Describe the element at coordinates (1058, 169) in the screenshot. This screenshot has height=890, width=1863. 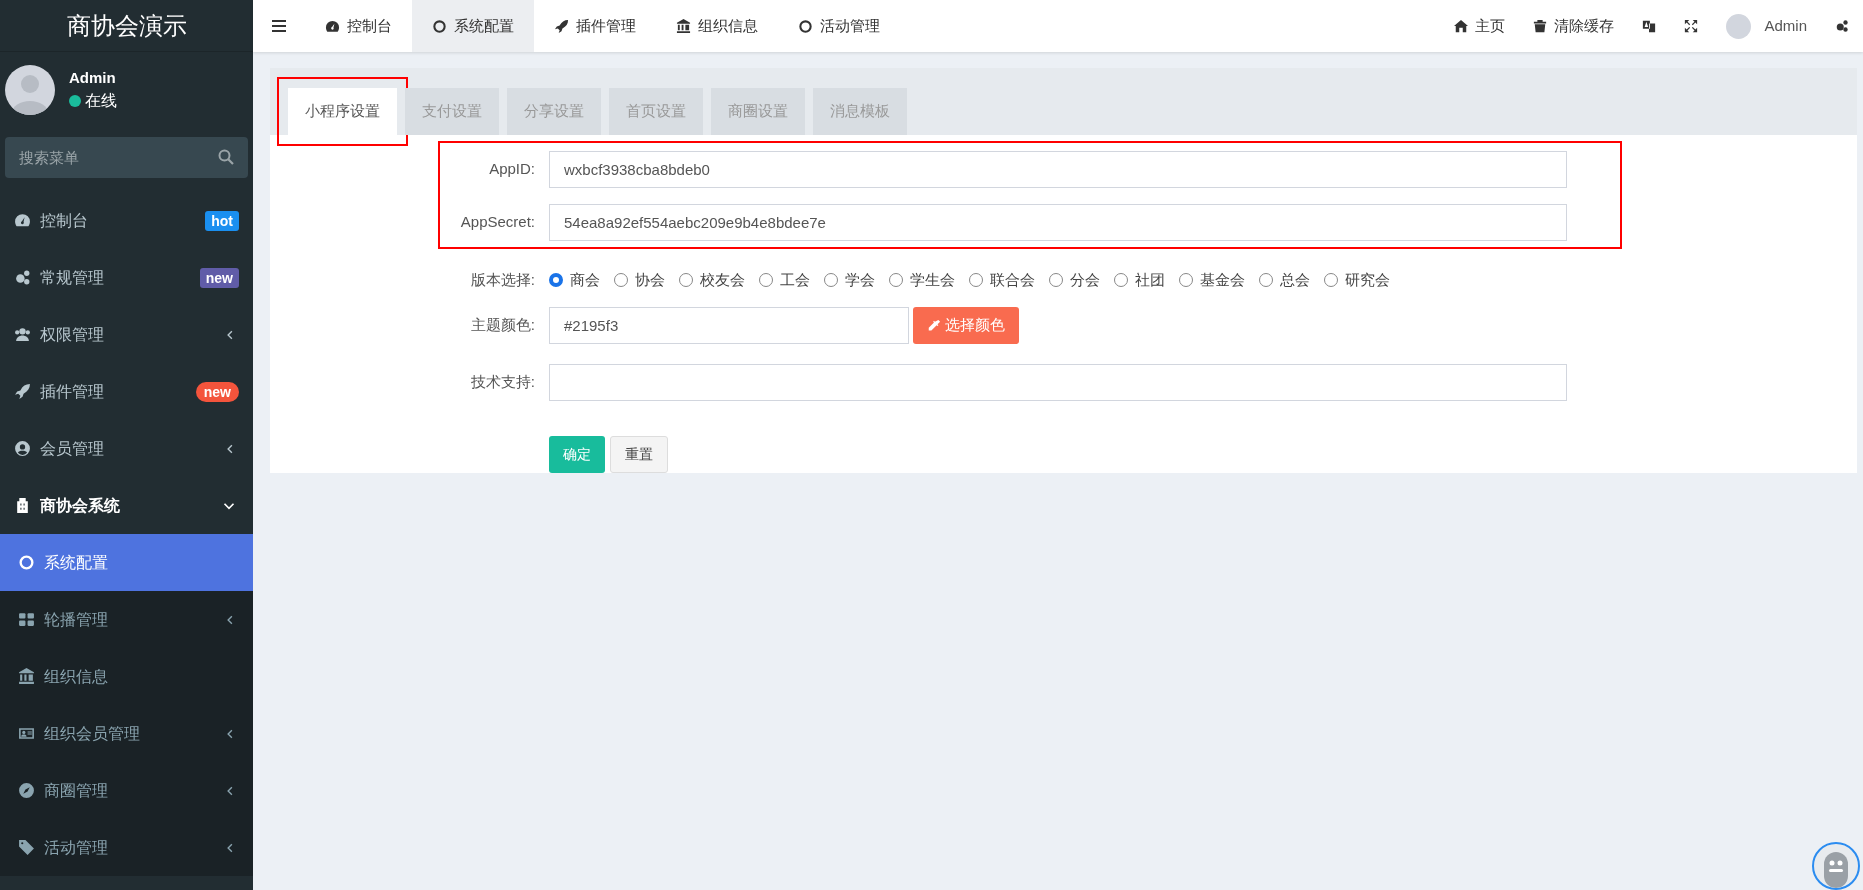
I see `appid-field: wxbcf3938cba8bdeb0` at that location.